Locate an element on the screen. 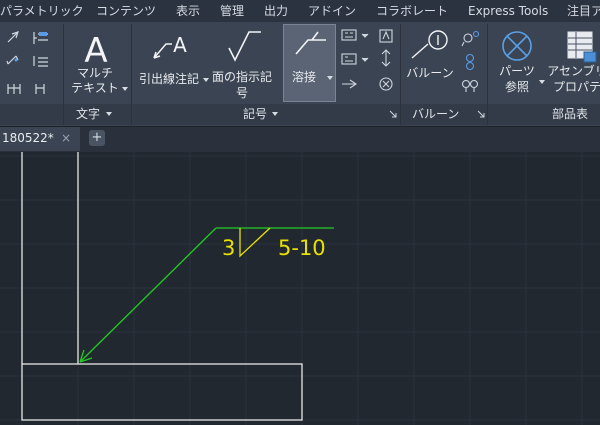  new-tab-button: + is located at coordinates (97, 138).